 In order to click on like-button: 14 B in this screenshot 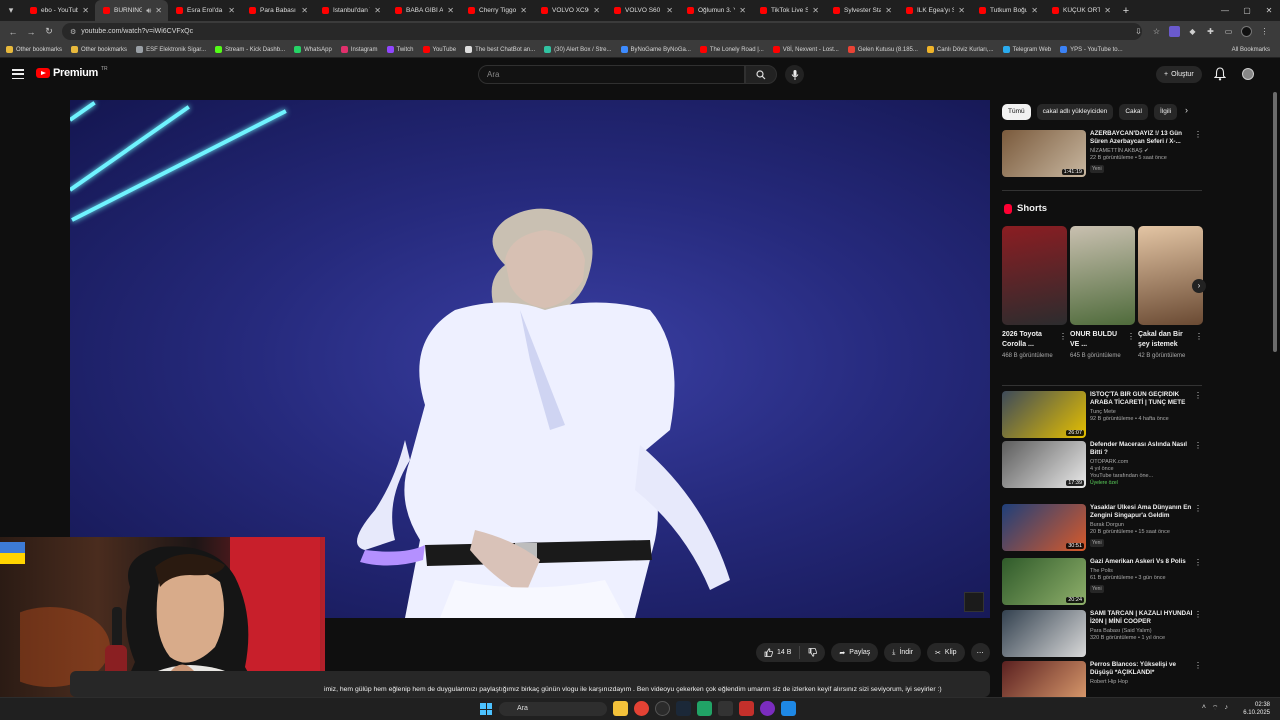, I will do `click(782, 652)`.